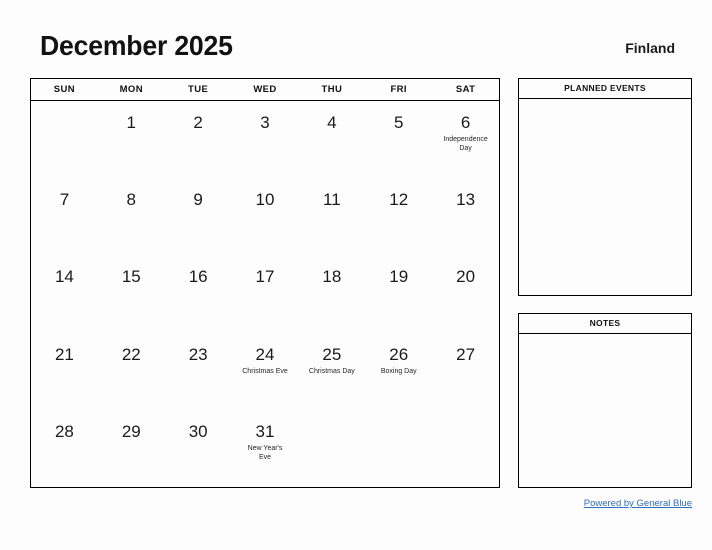 This screenshot has width=712, height=550. I want to click on day-cell-15: 15, so click(131, 293).